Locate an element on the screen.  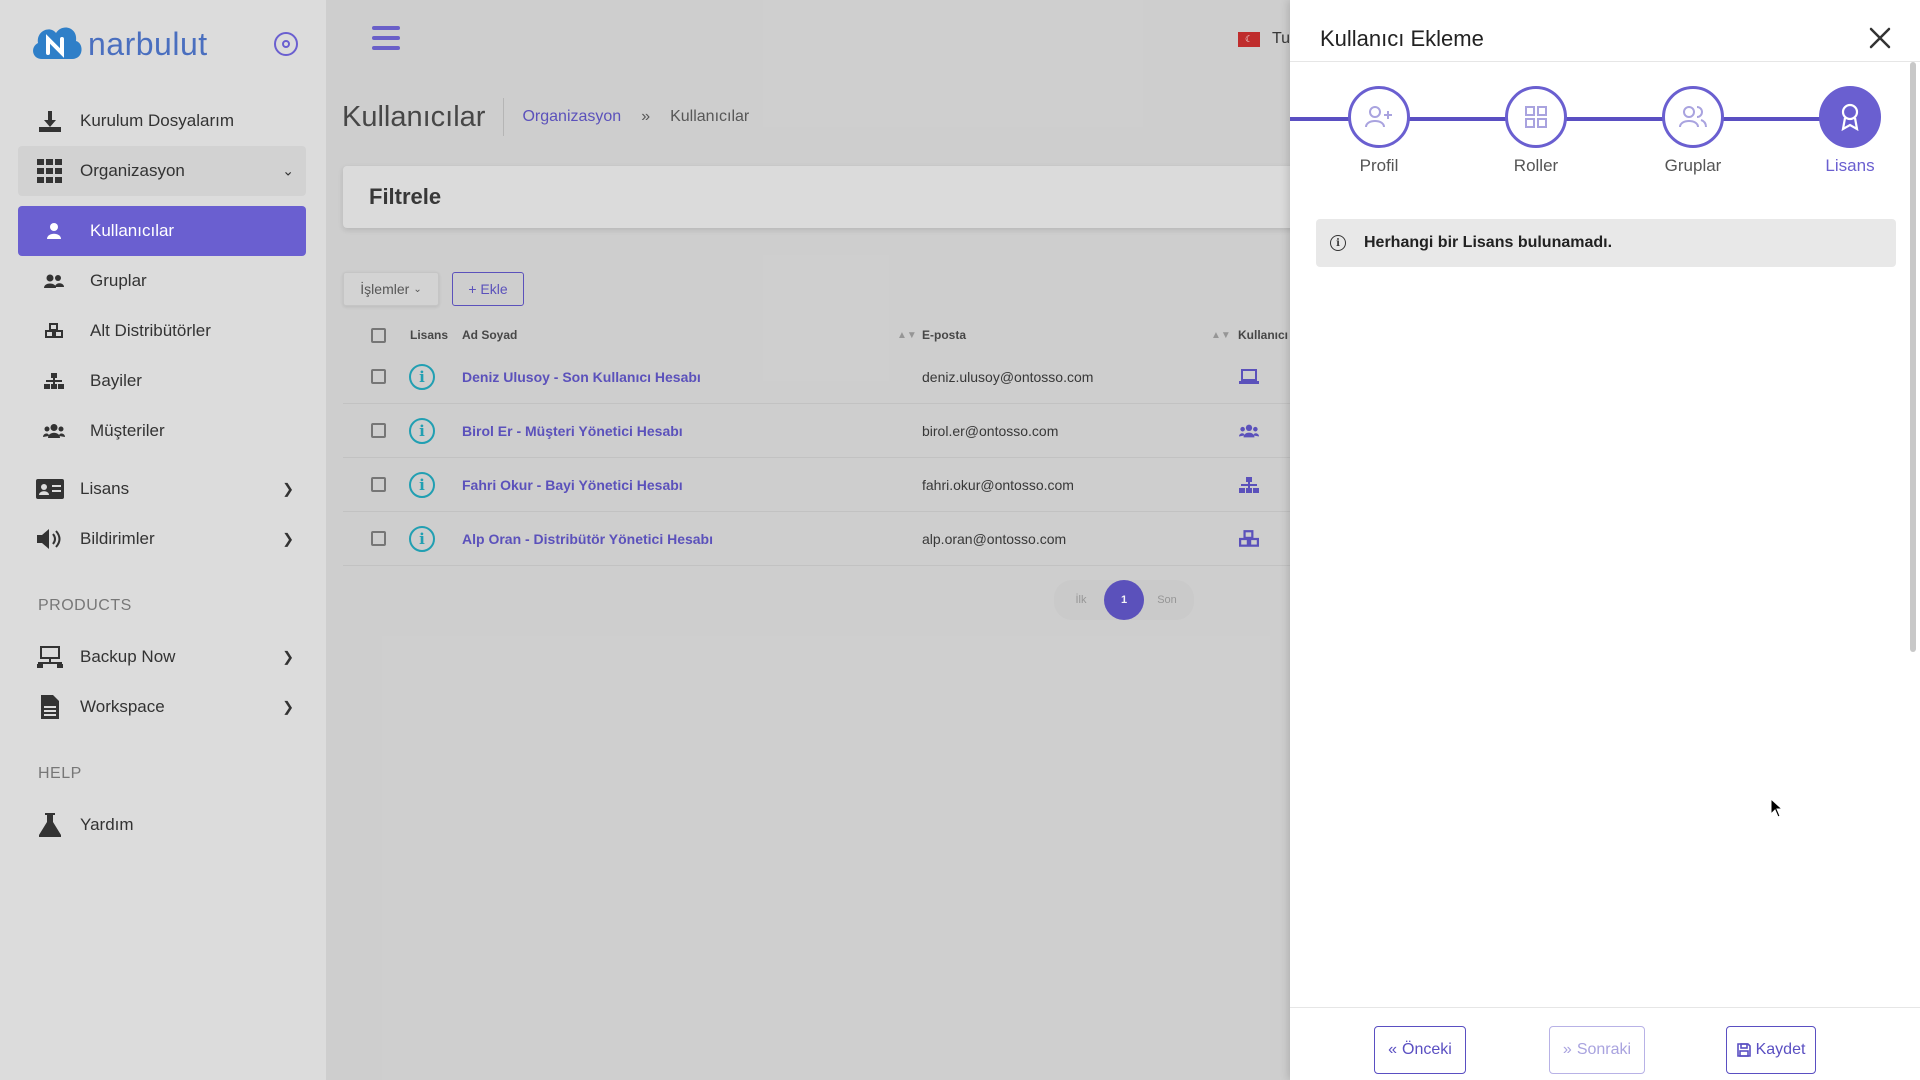
sidebar-item-label: Workspace is located at coordinates (122, 706).